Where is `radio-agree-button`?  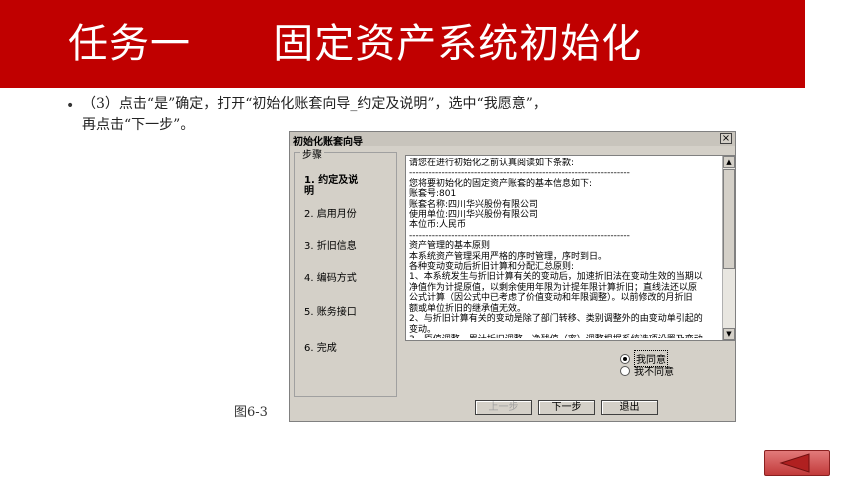
radio-agree-button is located at coordinates (625, 358).